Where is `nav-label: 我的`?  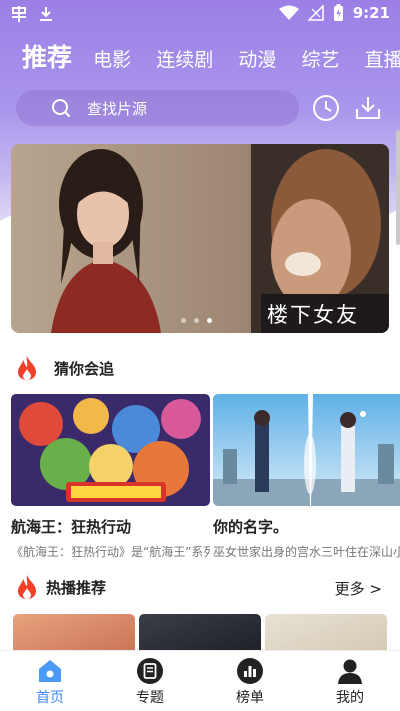 nav-label: 我的 is located at coordinates (350, 698).